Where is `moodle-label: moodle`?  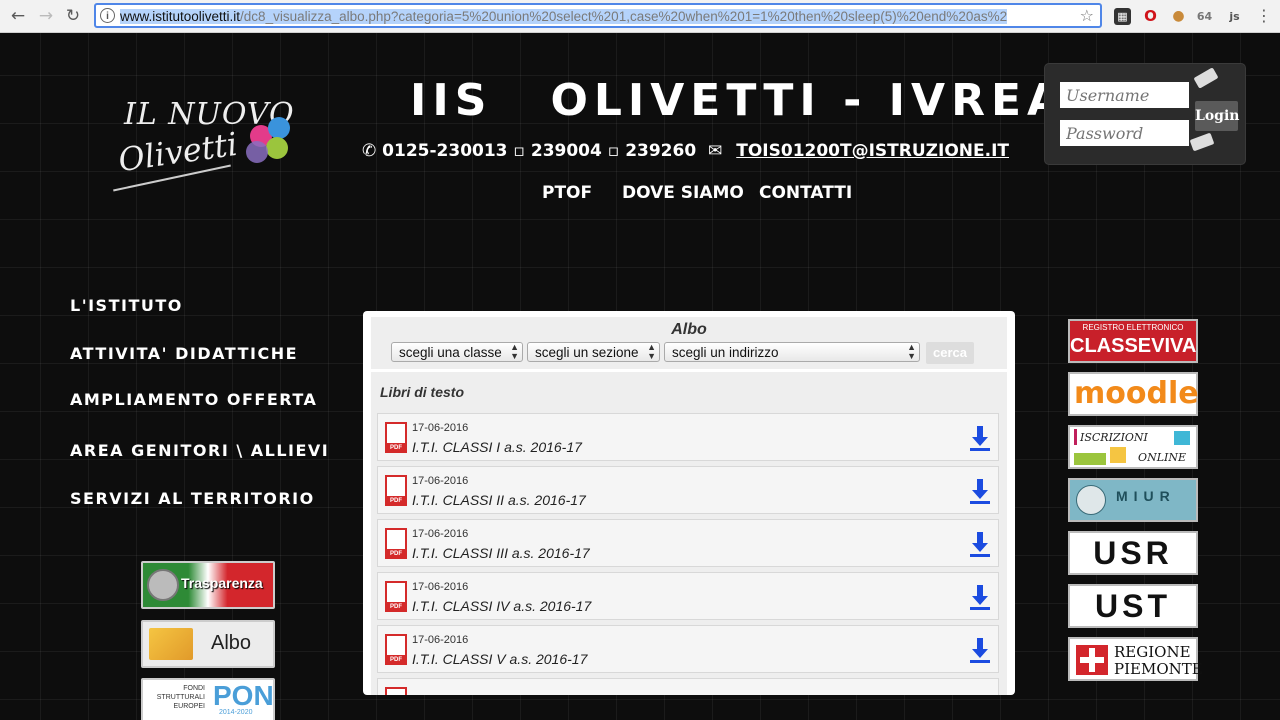
moodle-label: moodle is located at coordinates (1136, 393).